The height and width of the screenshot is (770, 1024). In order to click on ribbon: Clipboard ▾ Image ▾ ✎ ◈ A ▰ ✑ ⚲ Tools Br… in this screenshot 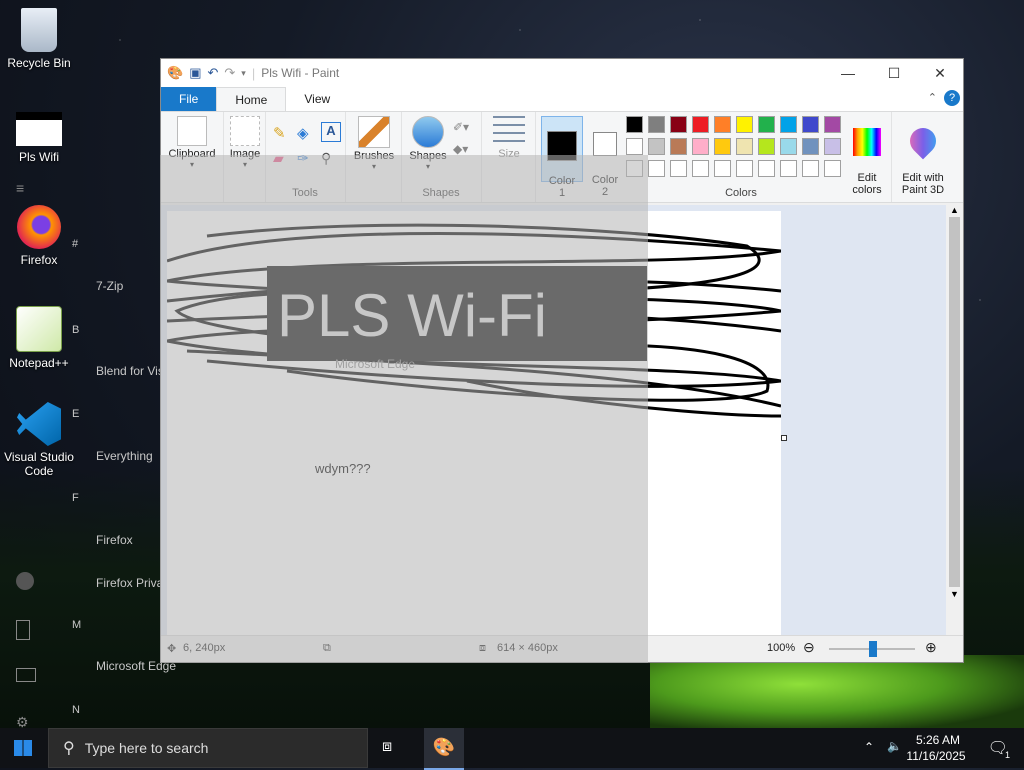, I will do `click(562, 157)`.